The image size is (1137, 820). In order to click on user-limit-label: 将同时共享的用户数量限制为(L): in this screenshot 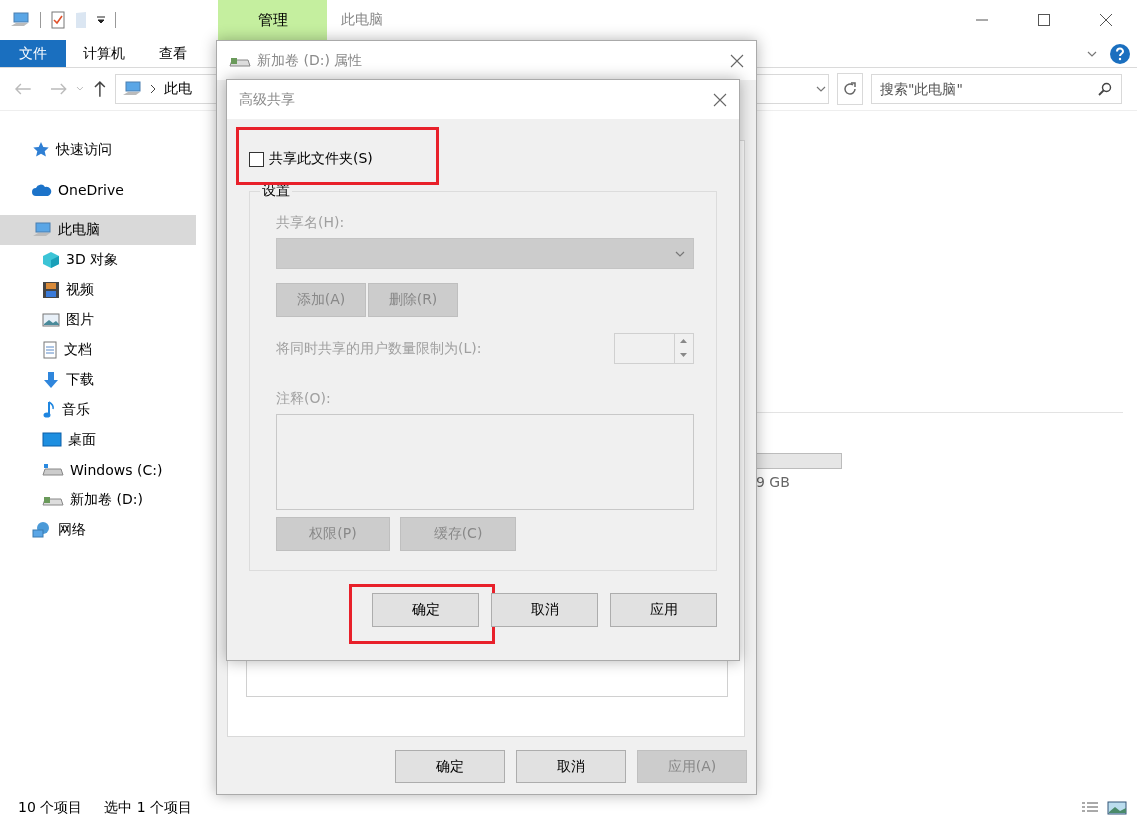, I will do `click(379, 348)`.